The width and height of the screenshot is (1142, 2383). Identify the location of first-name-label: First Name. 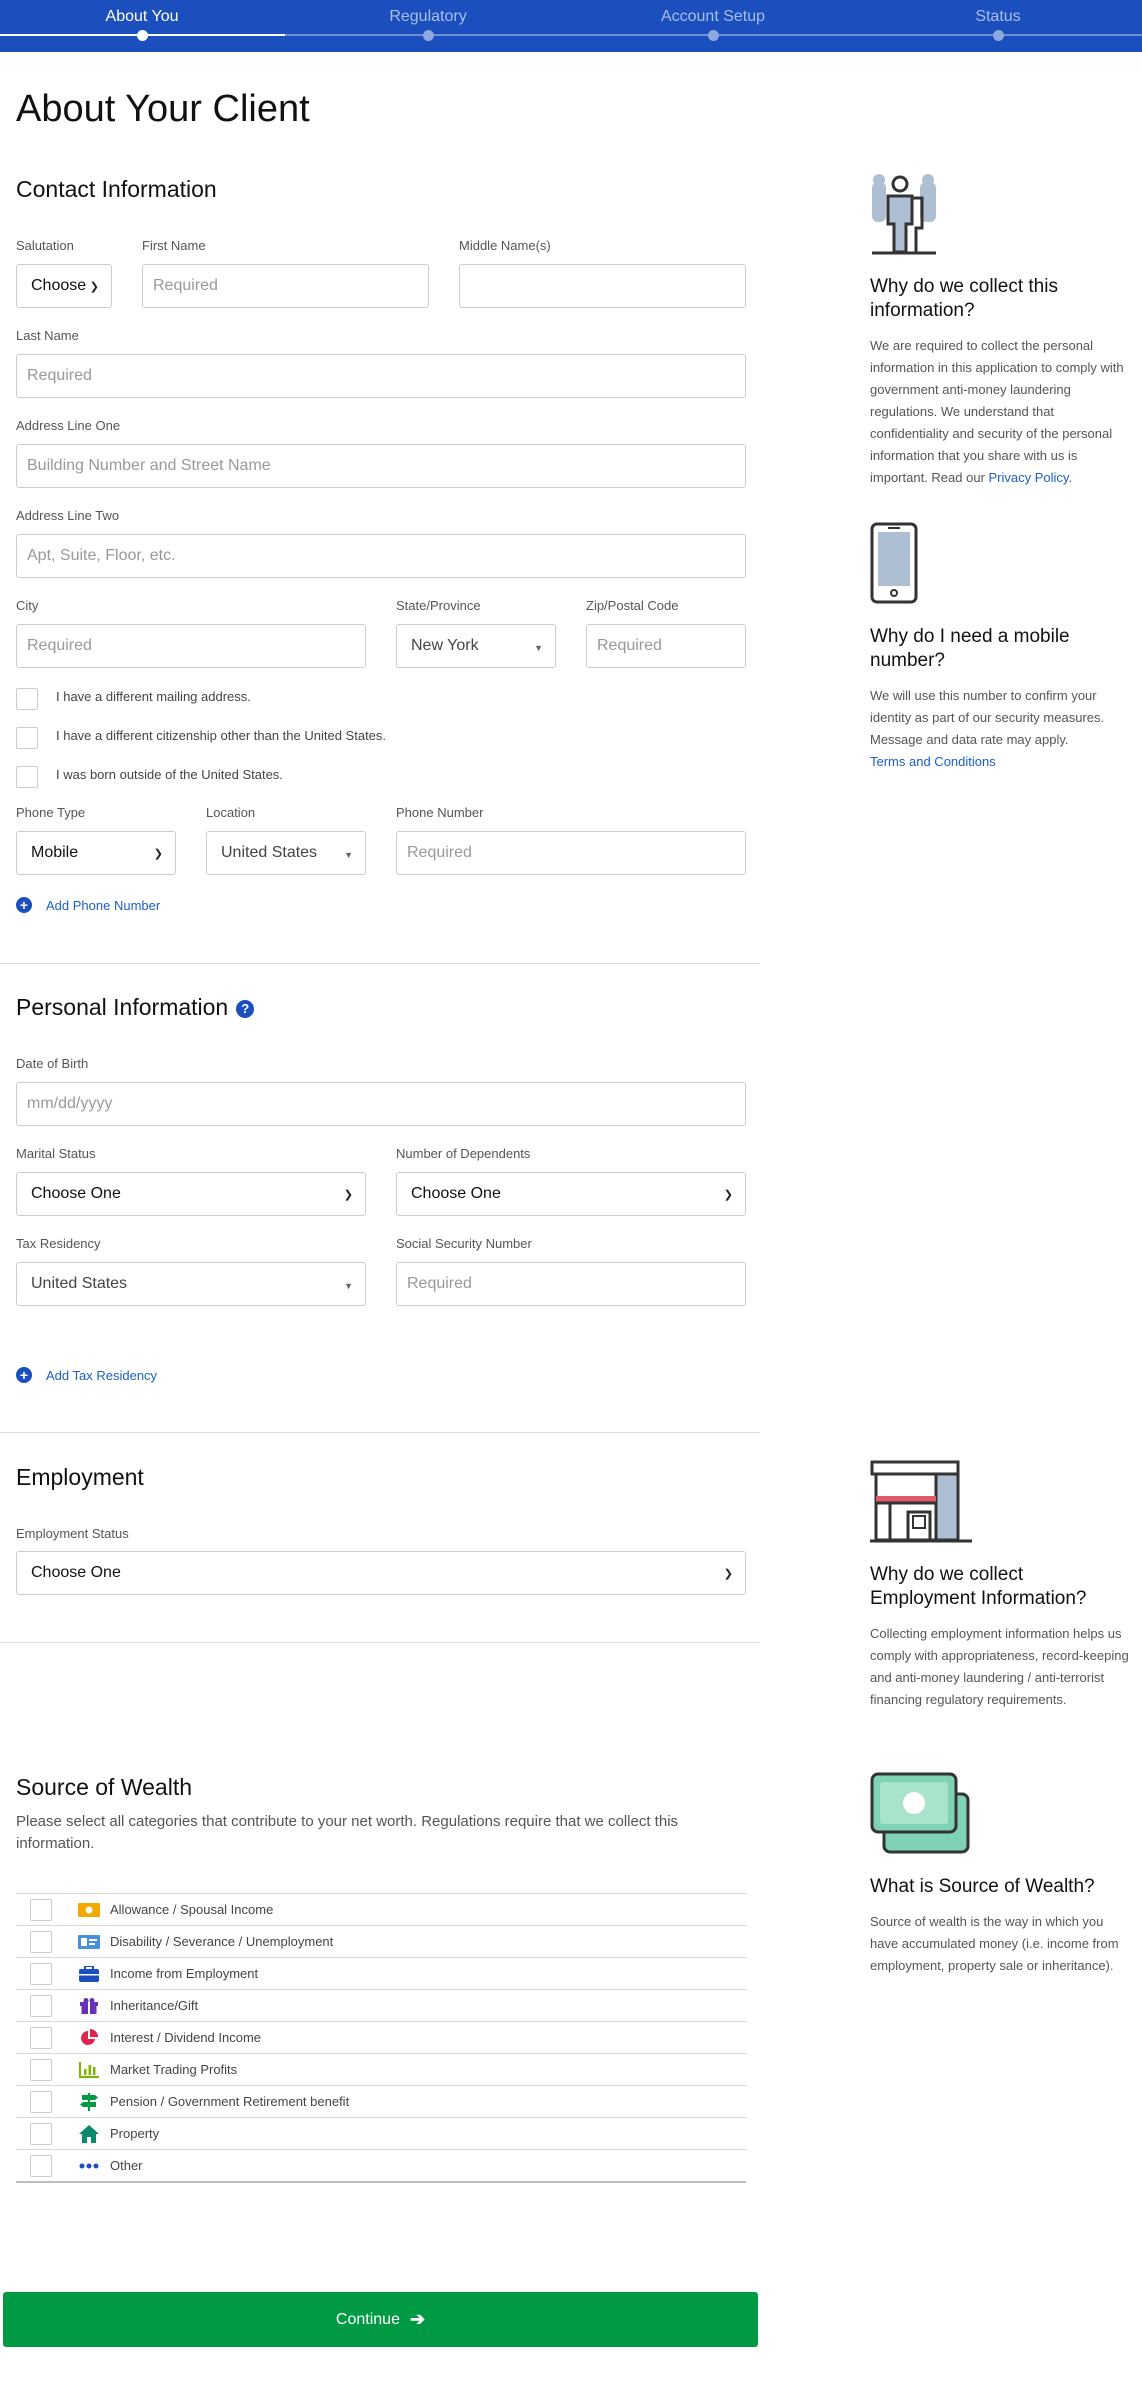
(174, 245).